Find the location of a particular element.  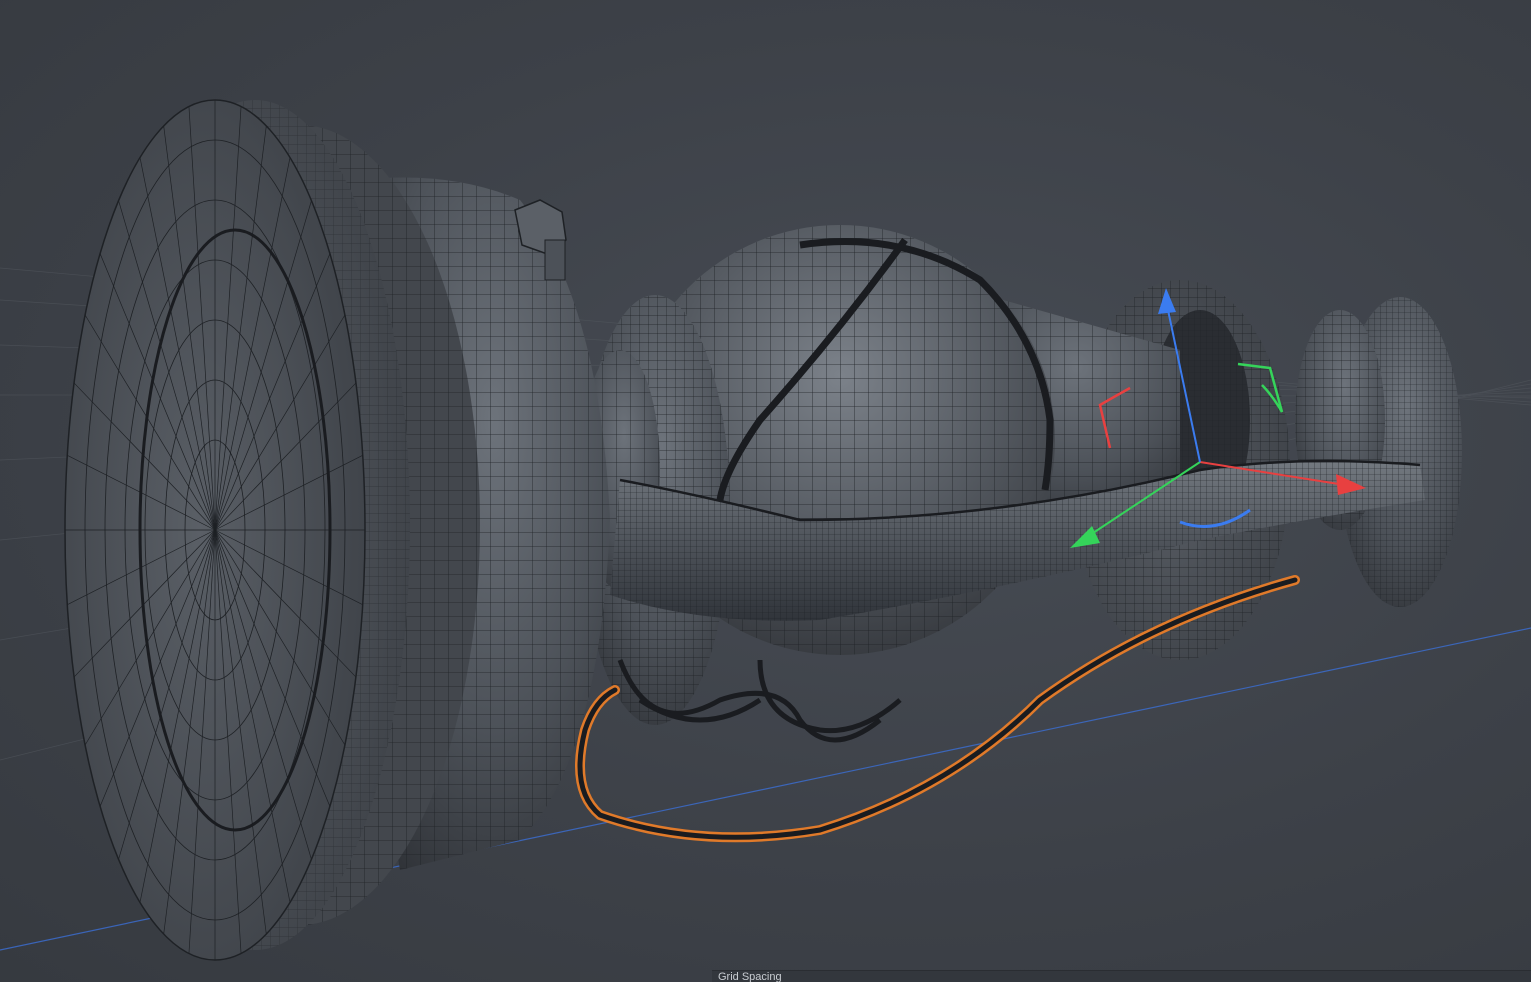

end-flare-mesh is located at coordinates (1378, 452).